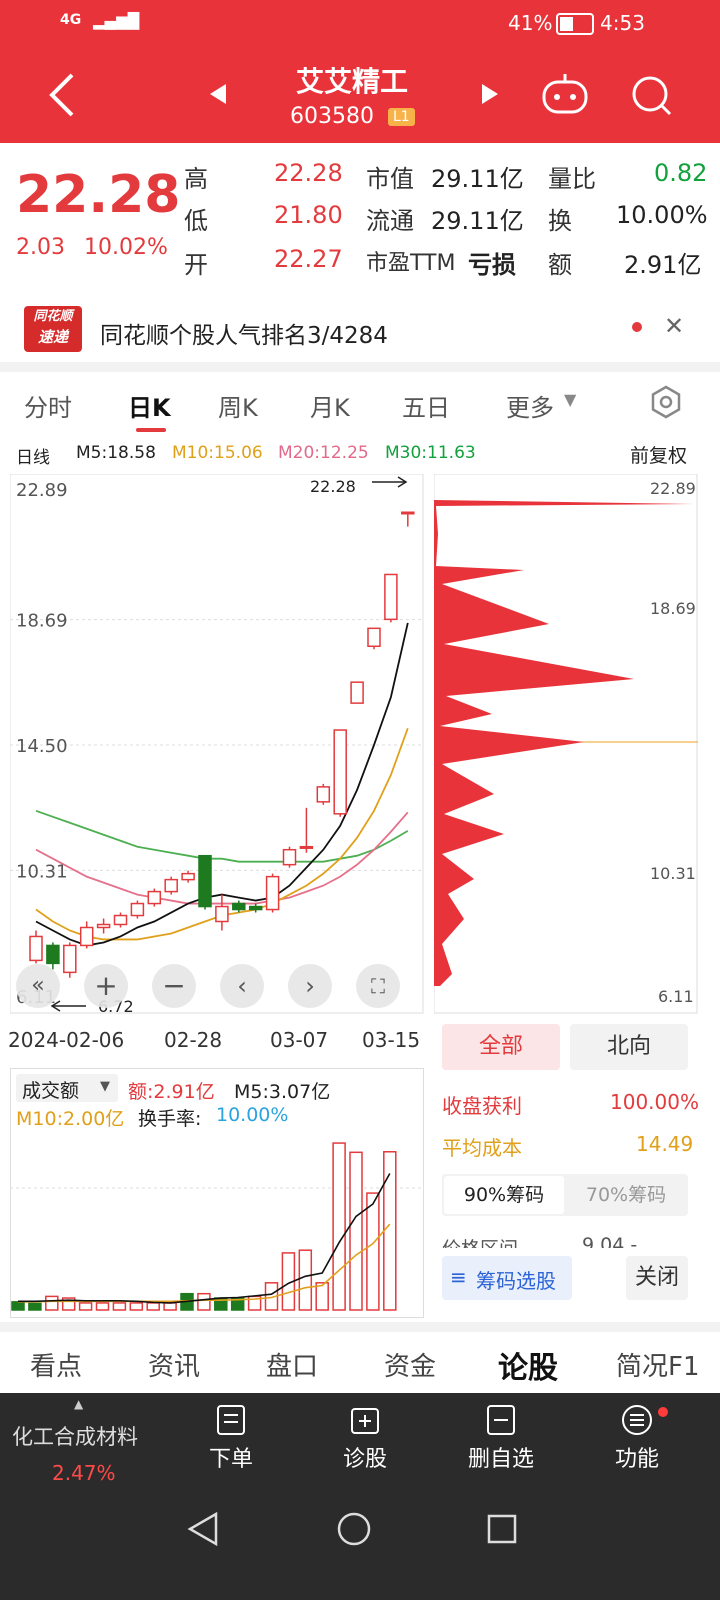 The height and width of the screenshot is (1600, 720). Describe the element at coordinates (299, 1040) in the screenshot. I see `x-tick: 03-07` at that location.